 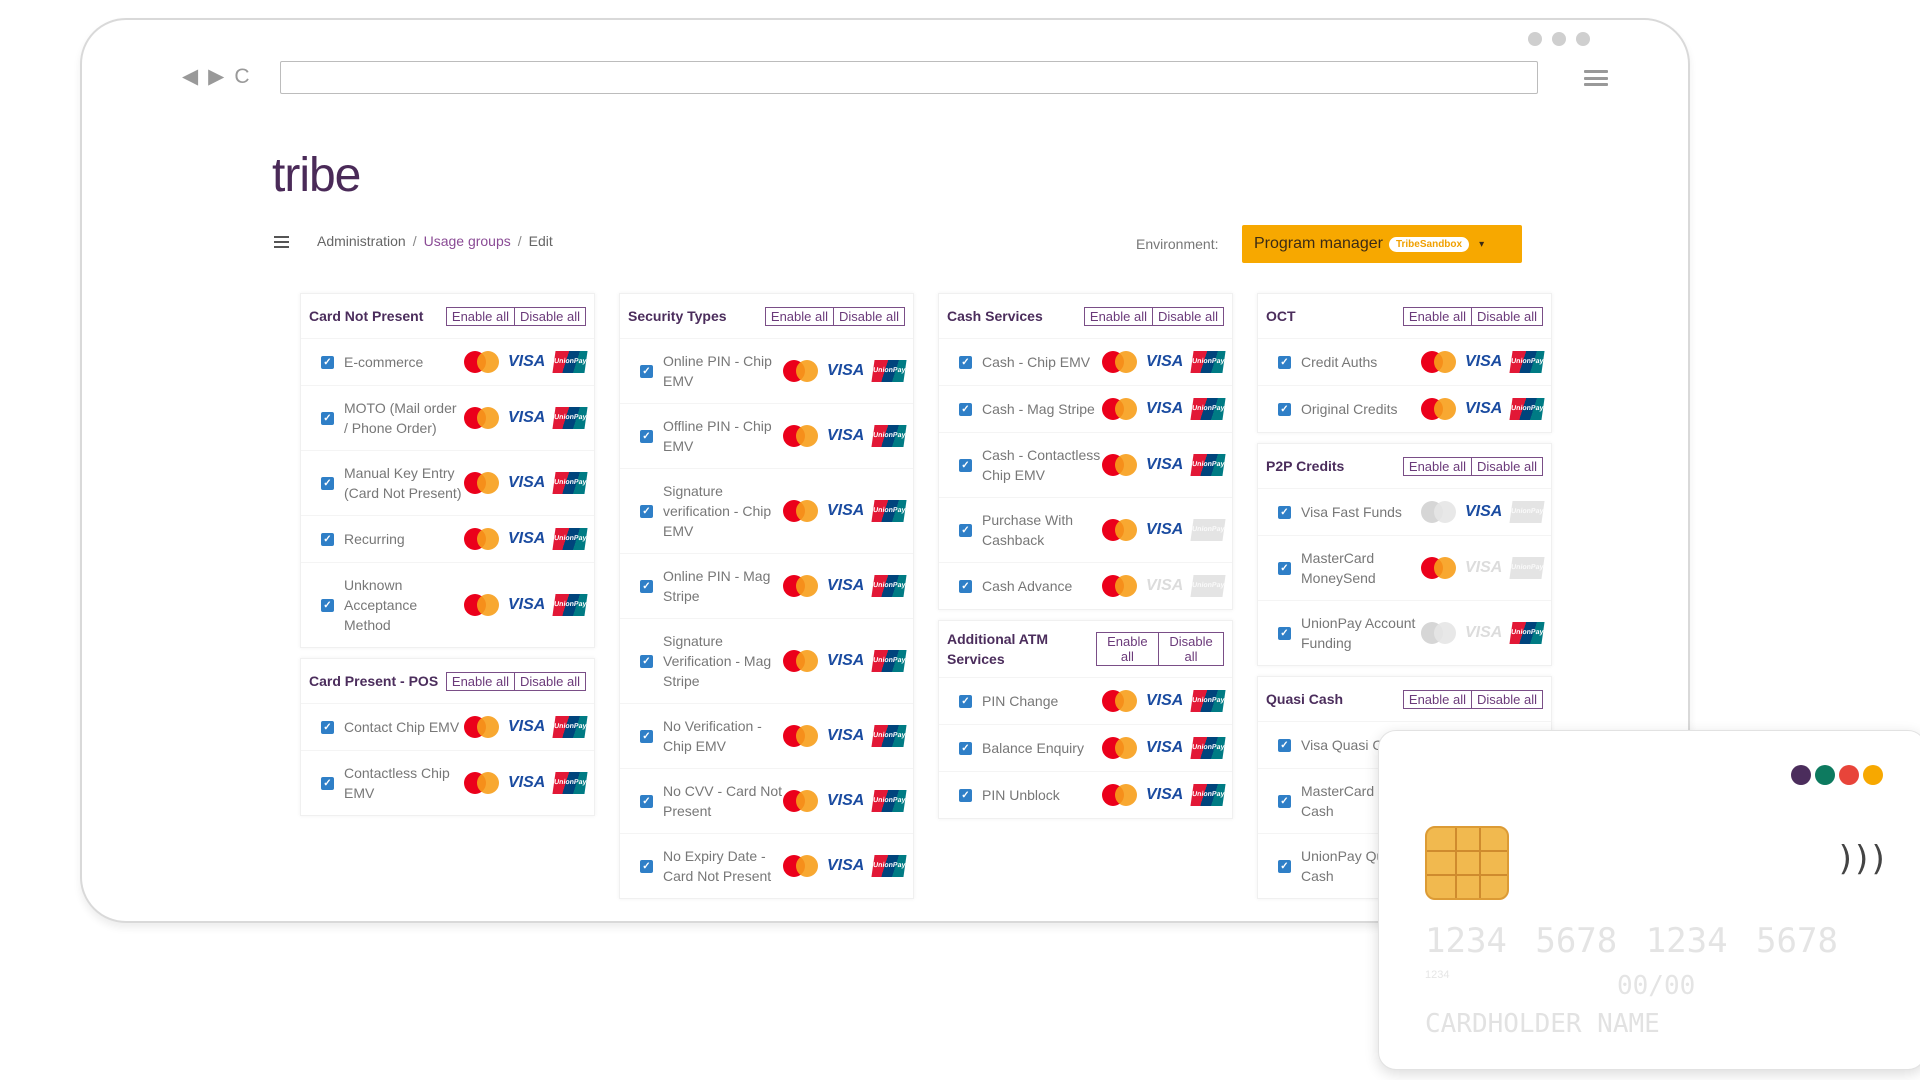 What do you see at coordinates (361, 241) in the screenshot?
I see `breadcrumb-administration: Administration` at bounding box center [361, 241].